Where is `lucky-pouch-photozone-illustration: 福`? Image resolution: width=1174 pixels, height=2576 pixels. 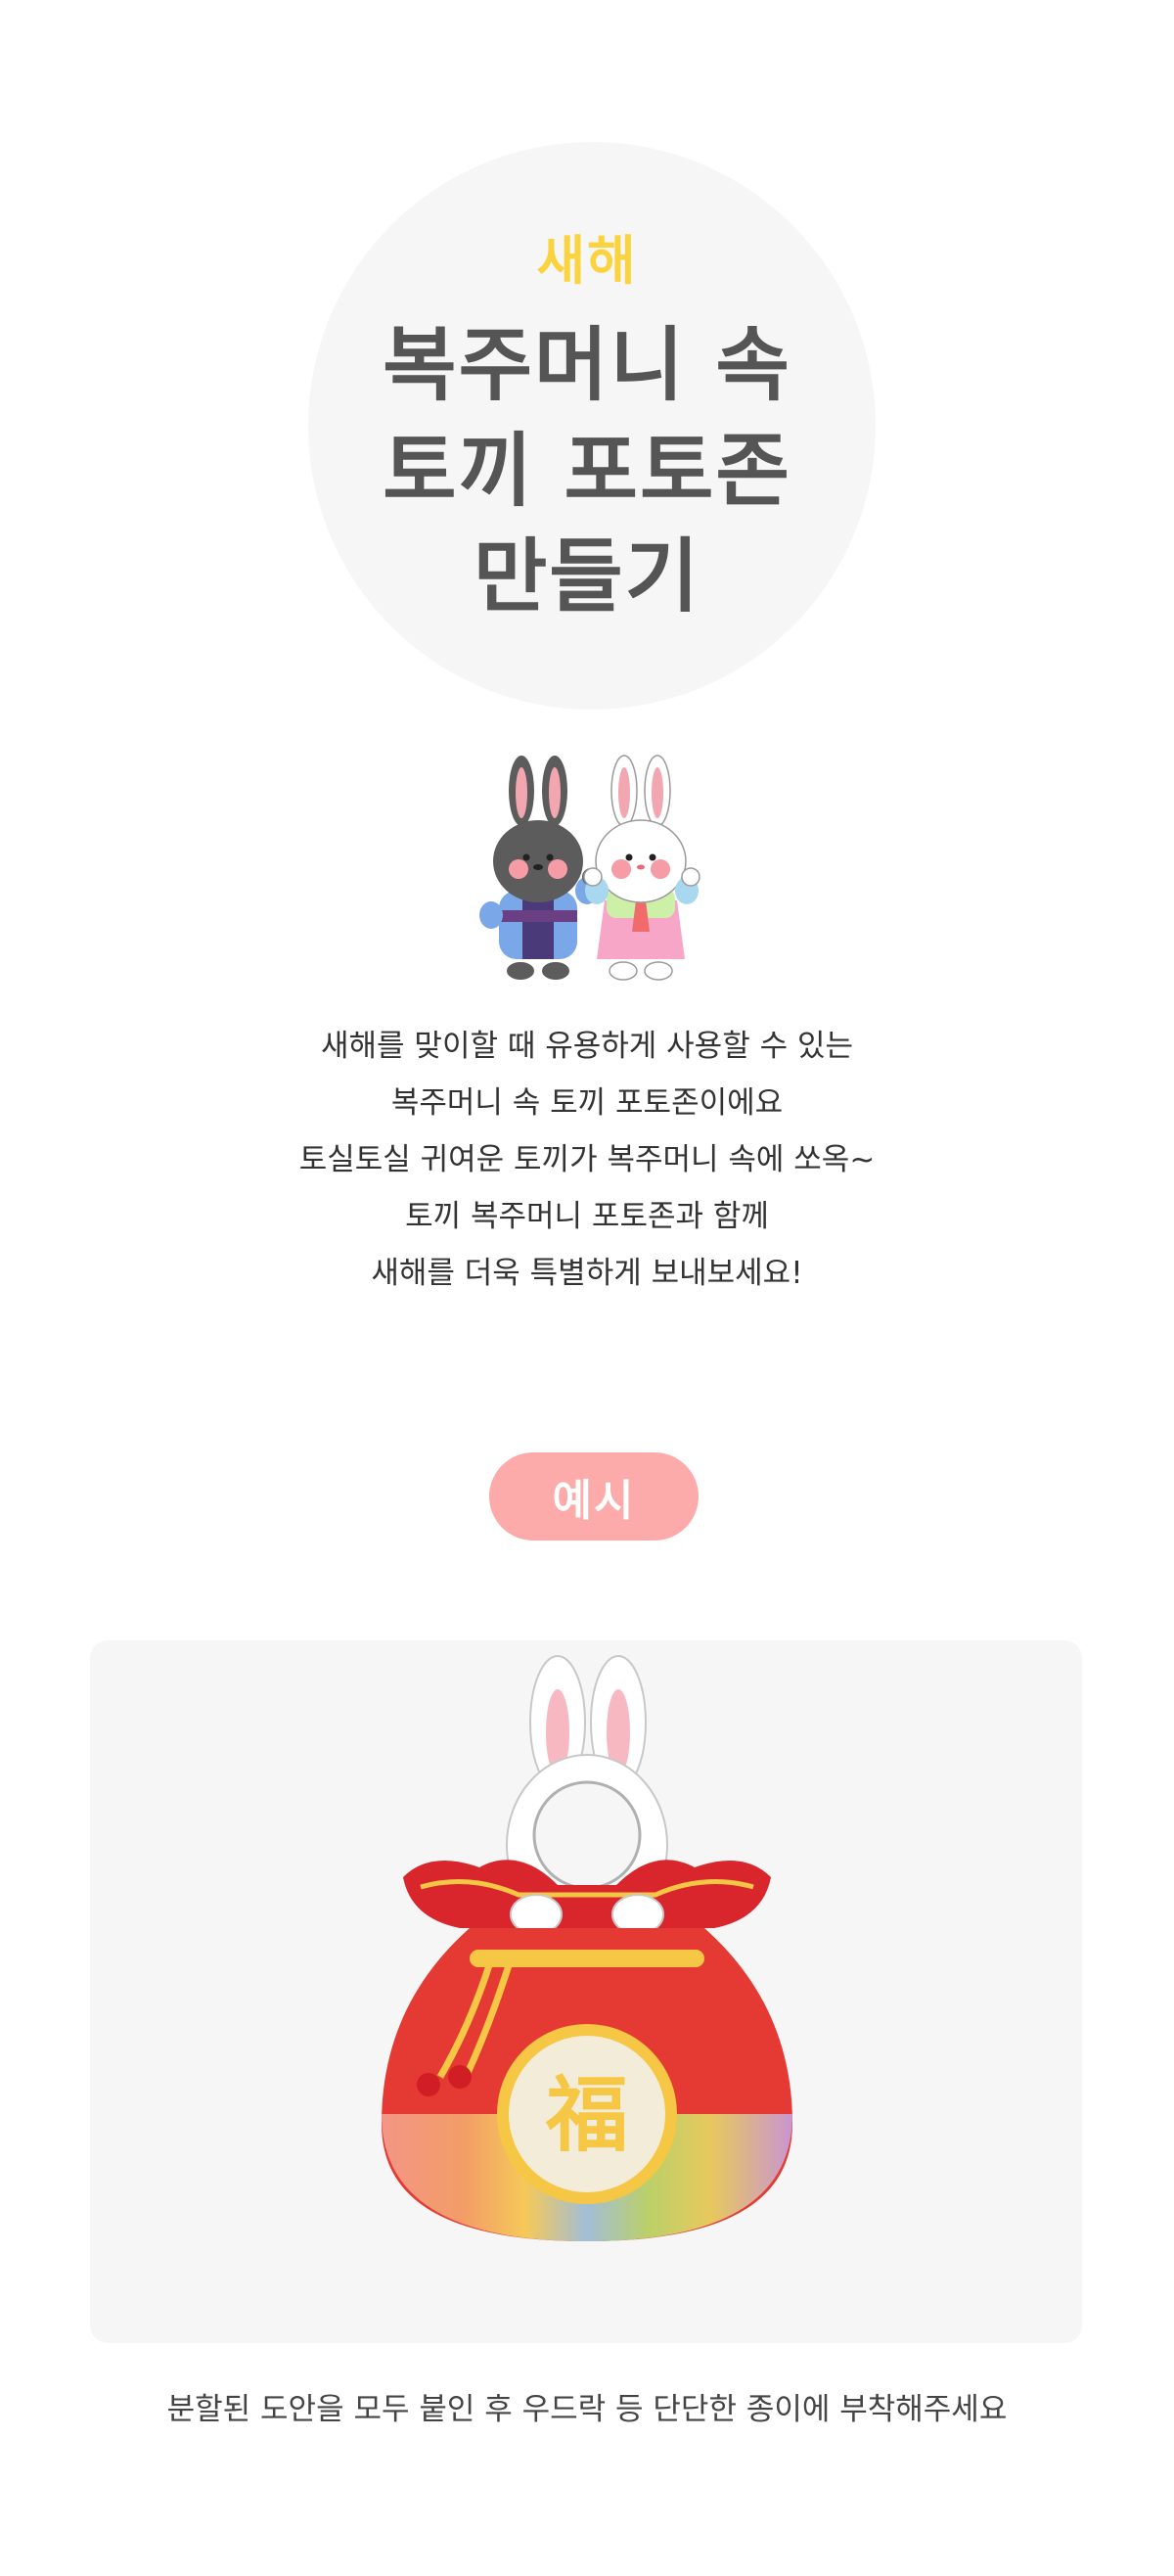
lucky-pouch-photozone-illustration: 福 is located at coordinates (587, 1948).